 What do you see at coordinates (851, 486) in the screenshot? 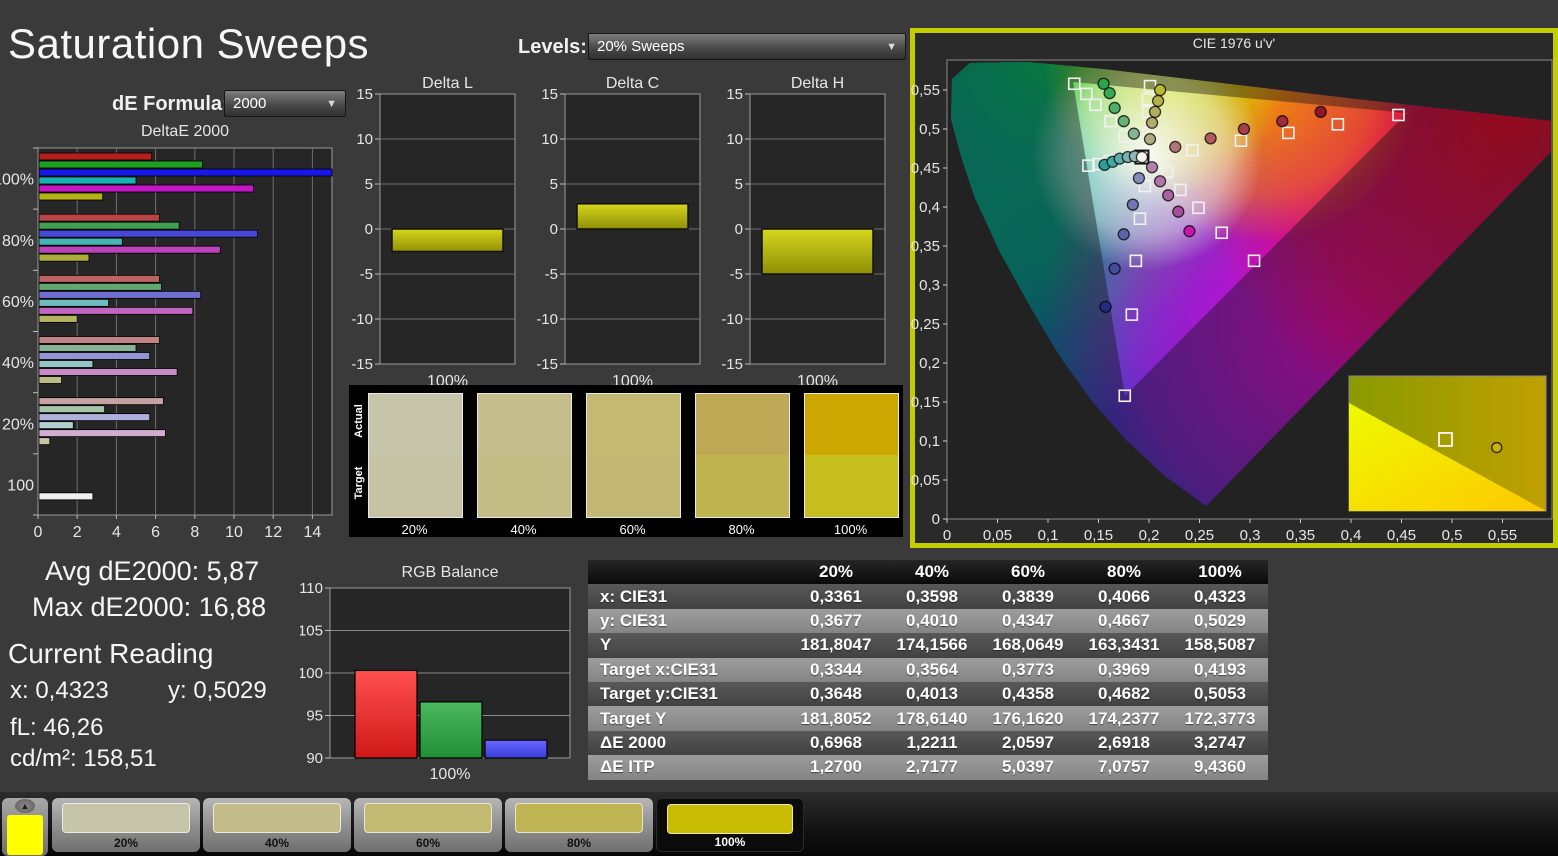
I see `target-swatch-100%` at bounding box center [851, 486].